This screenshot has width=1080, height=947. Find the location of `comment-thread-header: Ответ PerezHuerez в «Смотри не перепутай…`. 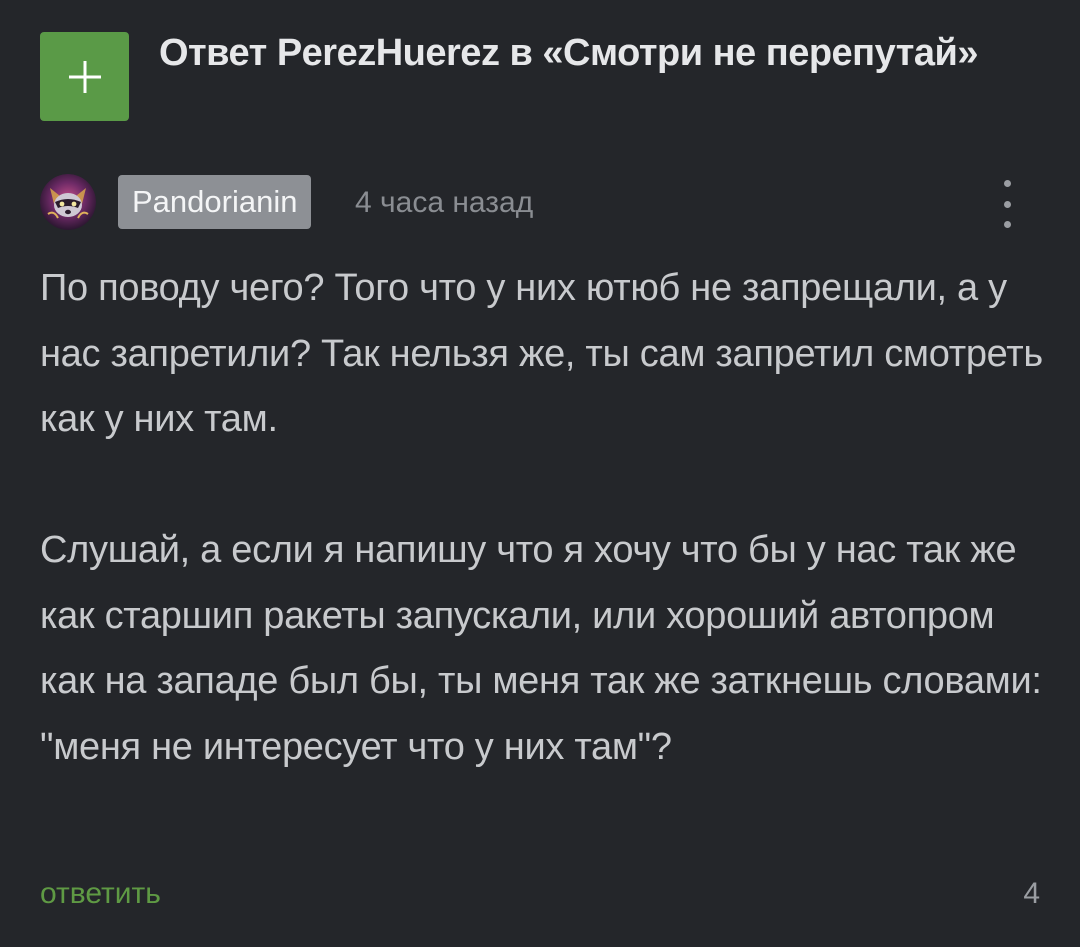

comment-thread-header: Ответ PerezHuerez в «Смотри не перепутай… is located at coordinates (540, 79).